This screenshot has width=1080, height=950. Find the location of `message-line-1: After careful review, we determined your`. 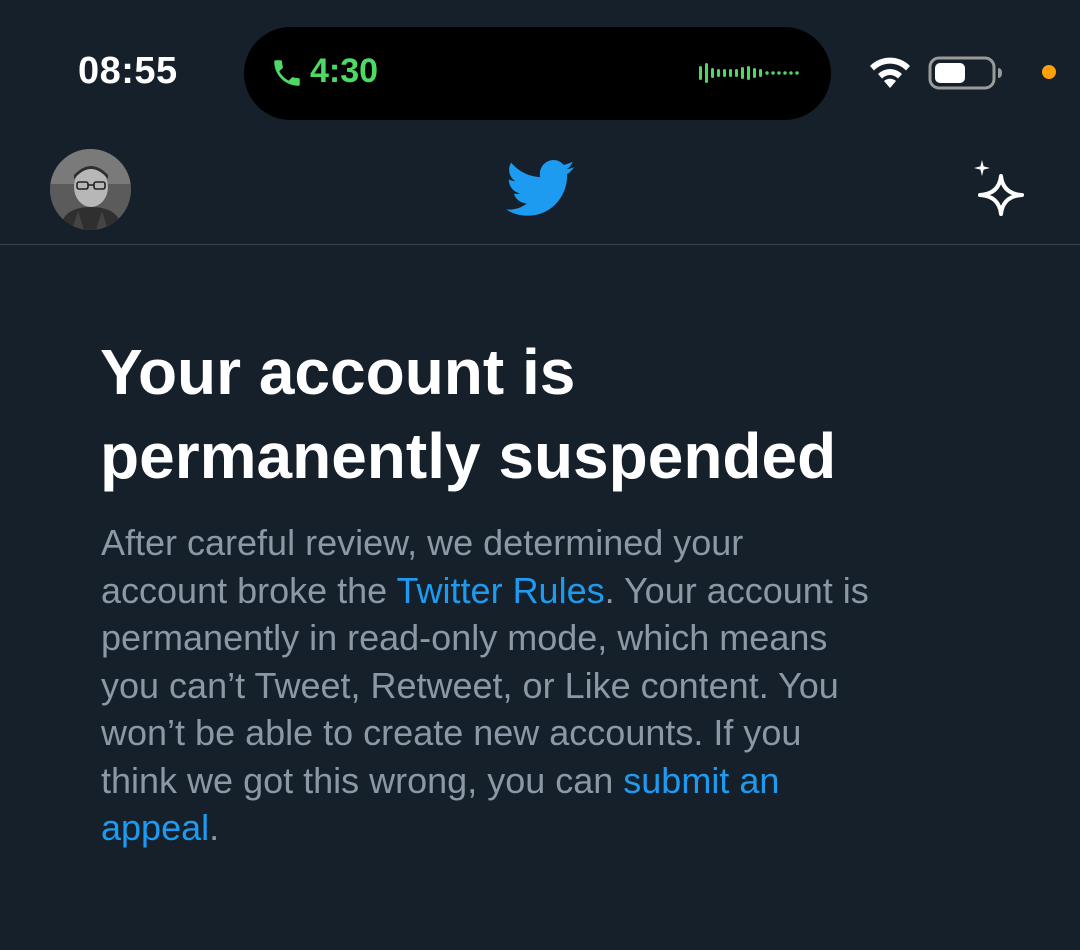

message-line-1: After careful review, we determined your is located at coordinates (422, 542).